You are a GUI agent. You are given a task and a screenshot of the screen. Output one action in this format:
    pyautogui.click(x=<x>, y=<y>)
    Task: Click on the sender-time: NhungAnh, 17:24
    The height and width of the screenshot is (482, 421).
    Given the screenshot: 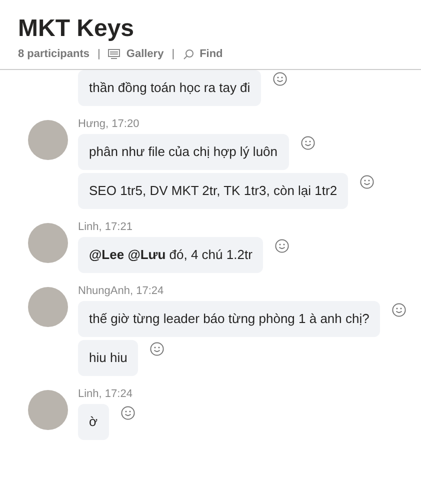 What is the action you would take?
    pyautogui.click(x=121, y=291)
    